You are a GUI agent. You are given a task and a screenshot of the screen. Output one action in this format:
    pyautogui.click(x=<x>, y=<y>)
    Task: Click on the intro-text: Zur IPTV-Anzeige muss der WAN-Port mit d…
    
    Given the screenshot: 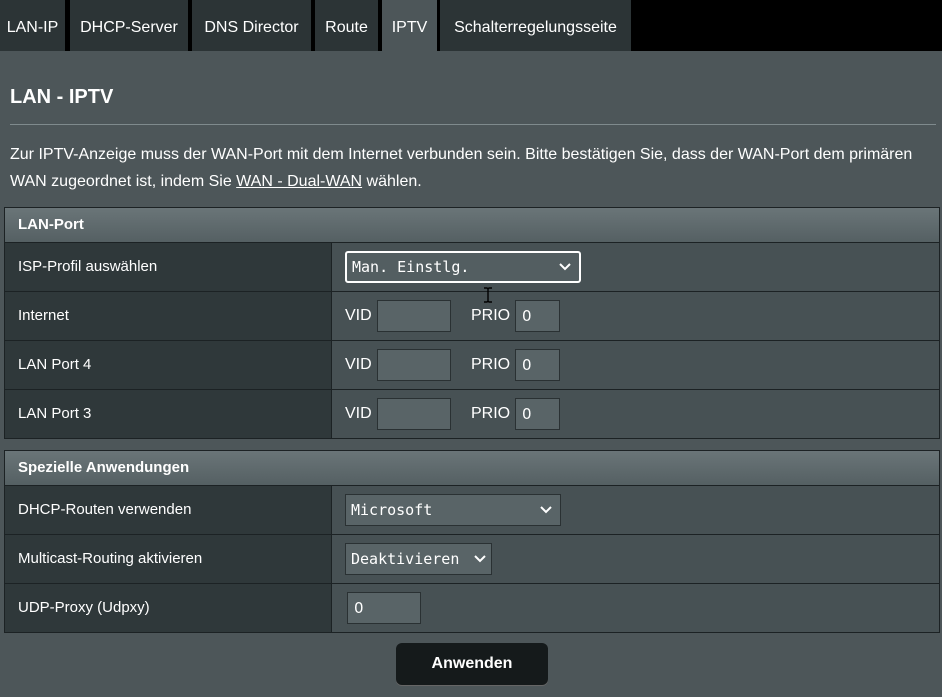 What is the action you would take?
    pyautogui.click(x=475, y=168)
    